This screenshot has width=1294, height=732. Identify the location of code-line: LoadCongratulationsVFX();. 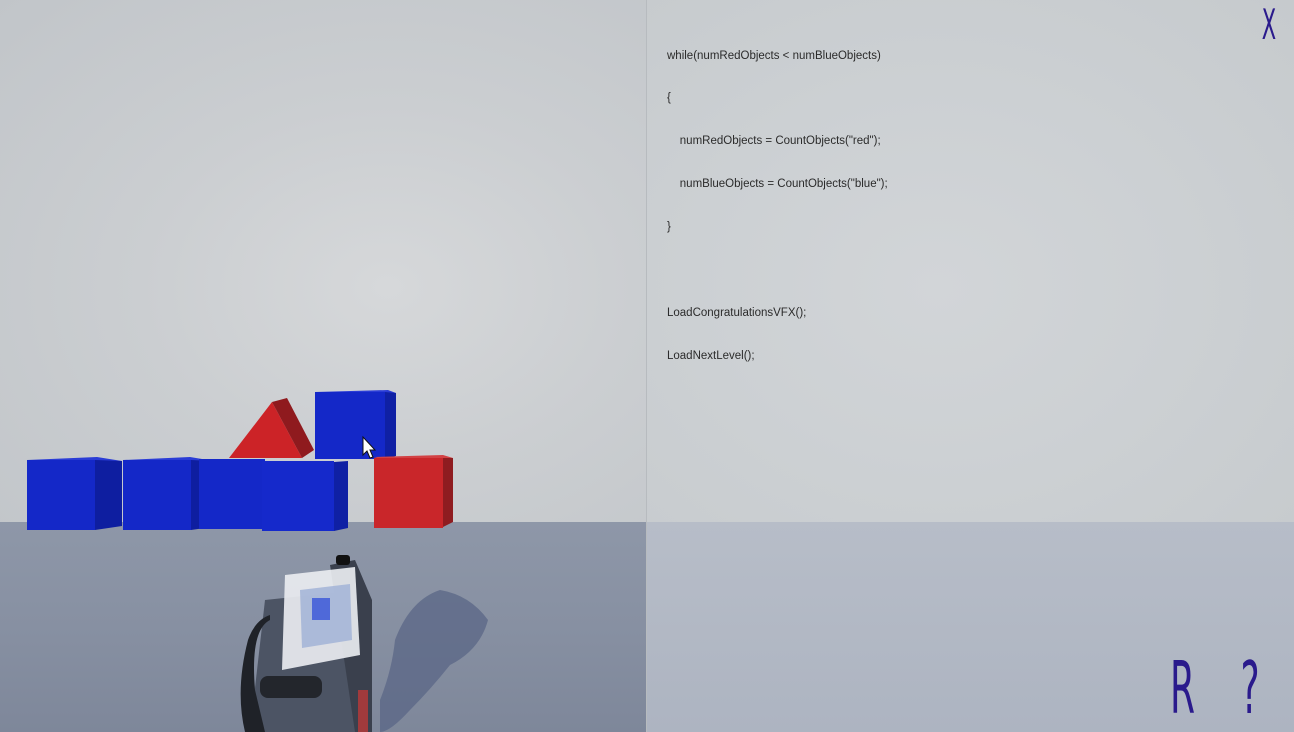
(737, 312).